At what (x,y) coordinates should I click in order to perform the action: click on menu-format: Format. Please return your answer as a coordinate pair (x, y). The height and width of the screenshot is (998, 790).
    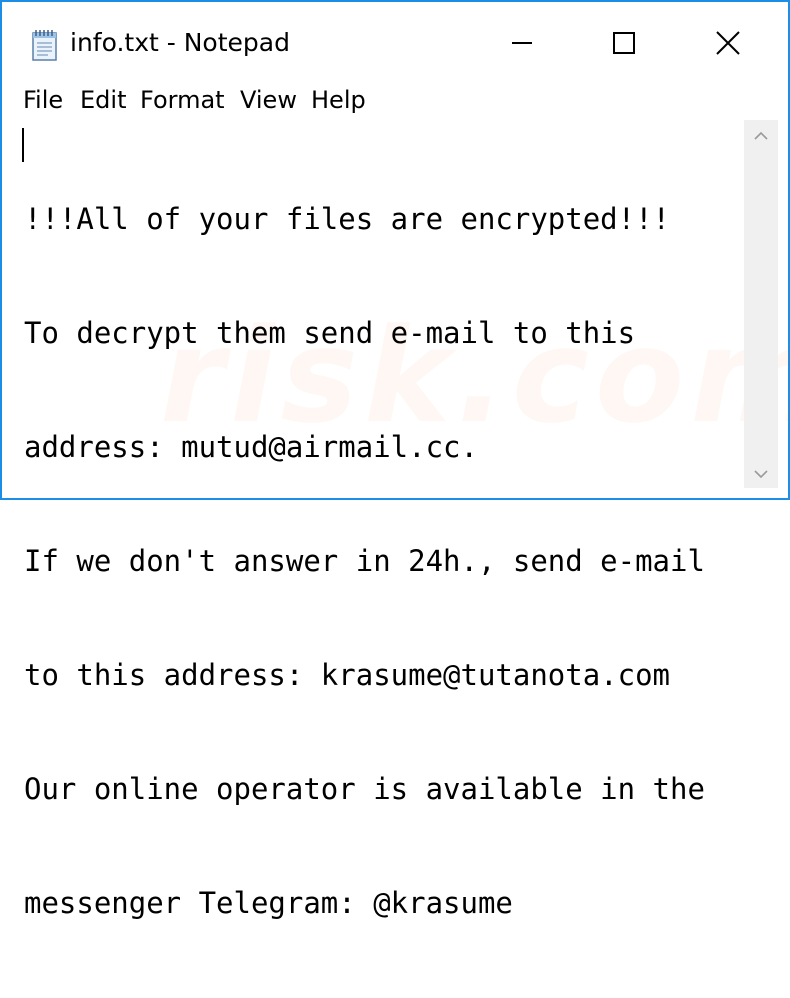
    Looking at the image, I should click on (182, 100).